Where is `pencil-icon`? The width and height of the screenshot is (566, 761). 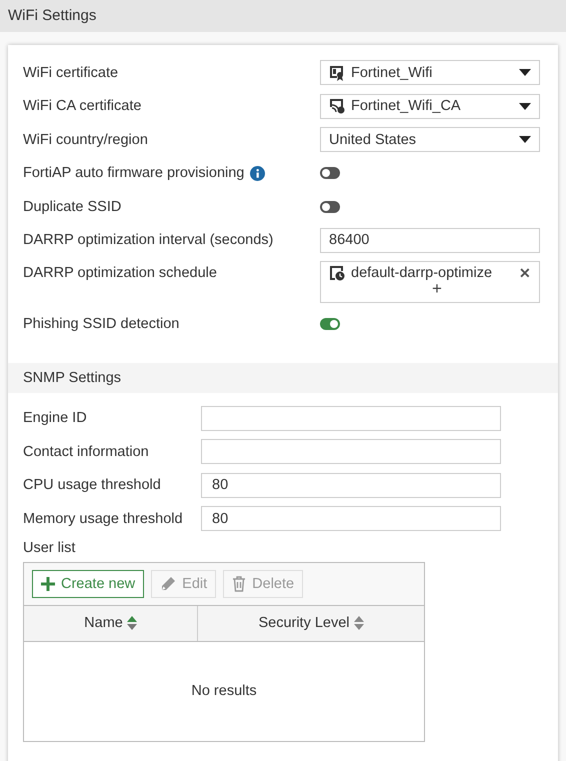
pencil-icon is located at coordinates (168, 584).